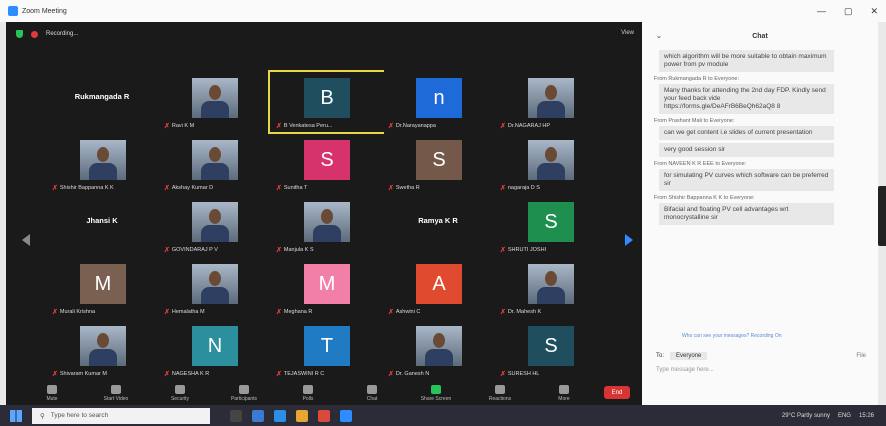  I want to click on language-indicator: ENG, so click(844, 416).